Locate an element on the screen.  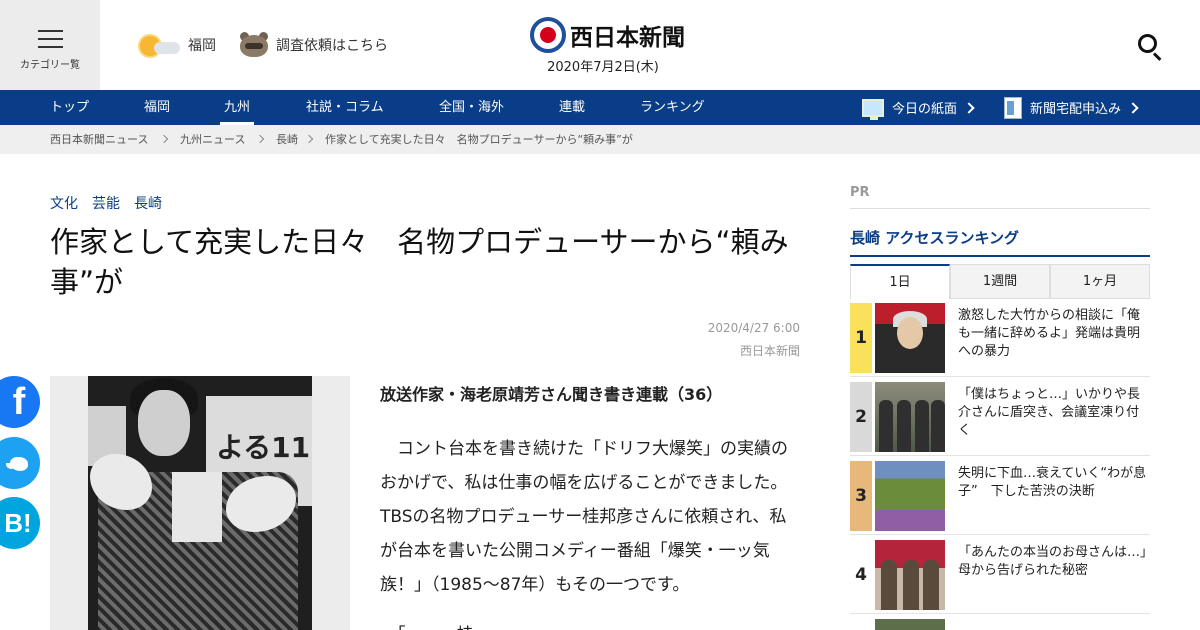
facebook-icon: f is located at coordinates (19, 401).